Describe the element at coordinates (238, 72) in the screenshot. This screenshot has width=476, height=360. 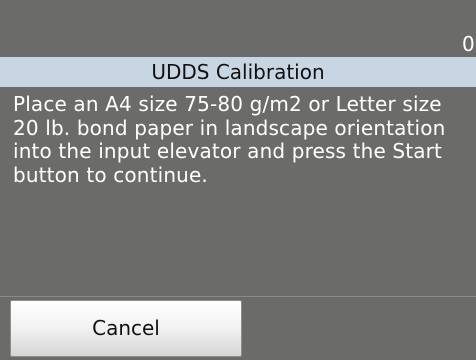
I see `dialog-title: UDDS Calibration` at that location.